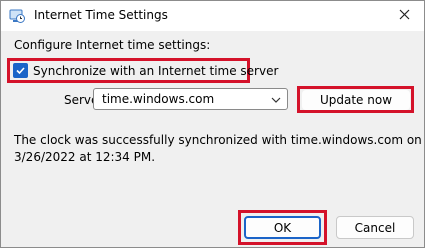 The width and height of the screenshot is (425, 248). What do you see at coordinates (156, 70) in the screenshot?
I see `sync-checkbox-label: Synchronize with an Internet time server` at bounding box center [156, 70].